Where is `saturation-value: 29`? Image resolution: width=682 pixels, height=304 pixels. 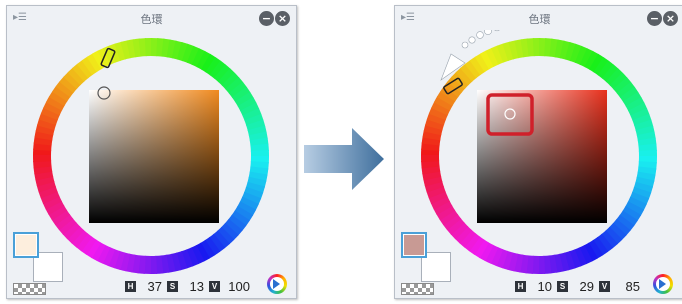 saturation-value: 29 is located at coordinates (586, 286).